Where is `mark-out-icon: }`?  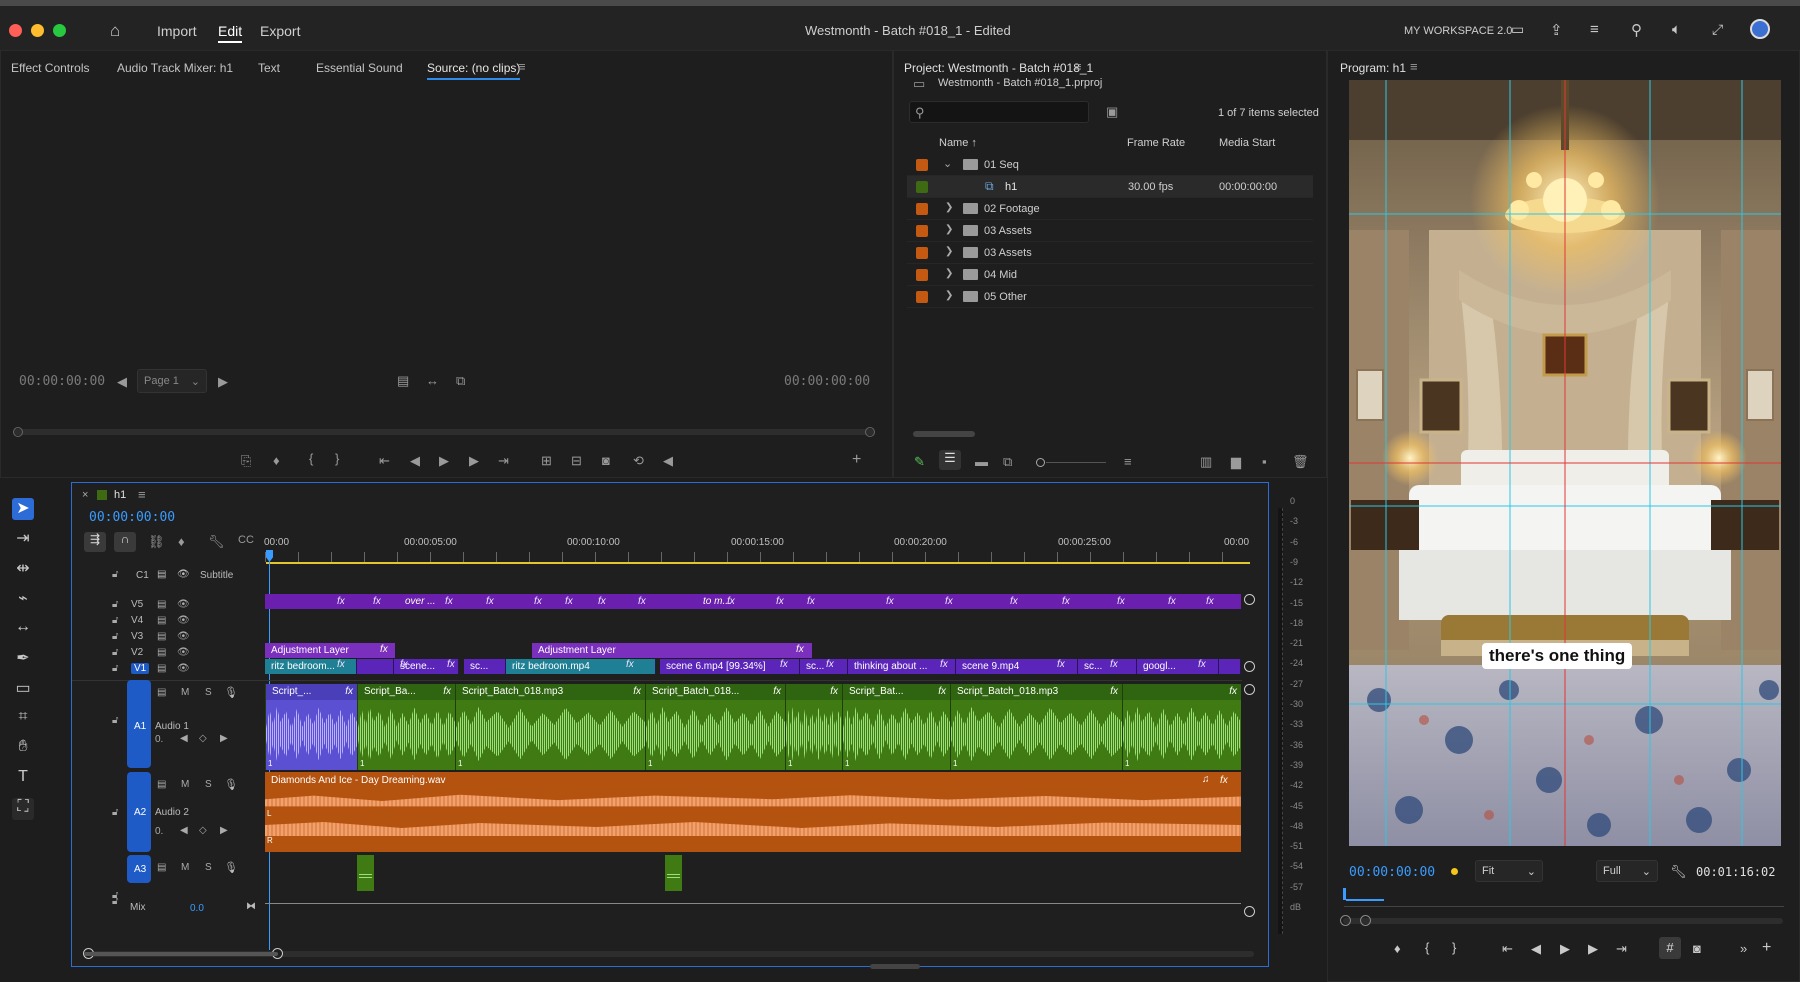
mark-out-icon: } is located at coordinates (337, 458).